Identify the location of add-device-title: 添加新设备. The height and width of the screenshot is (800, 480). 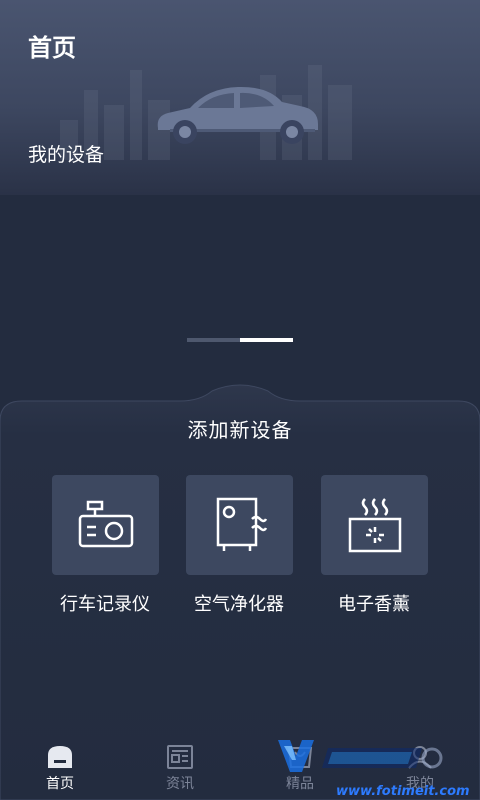
(240, 430).